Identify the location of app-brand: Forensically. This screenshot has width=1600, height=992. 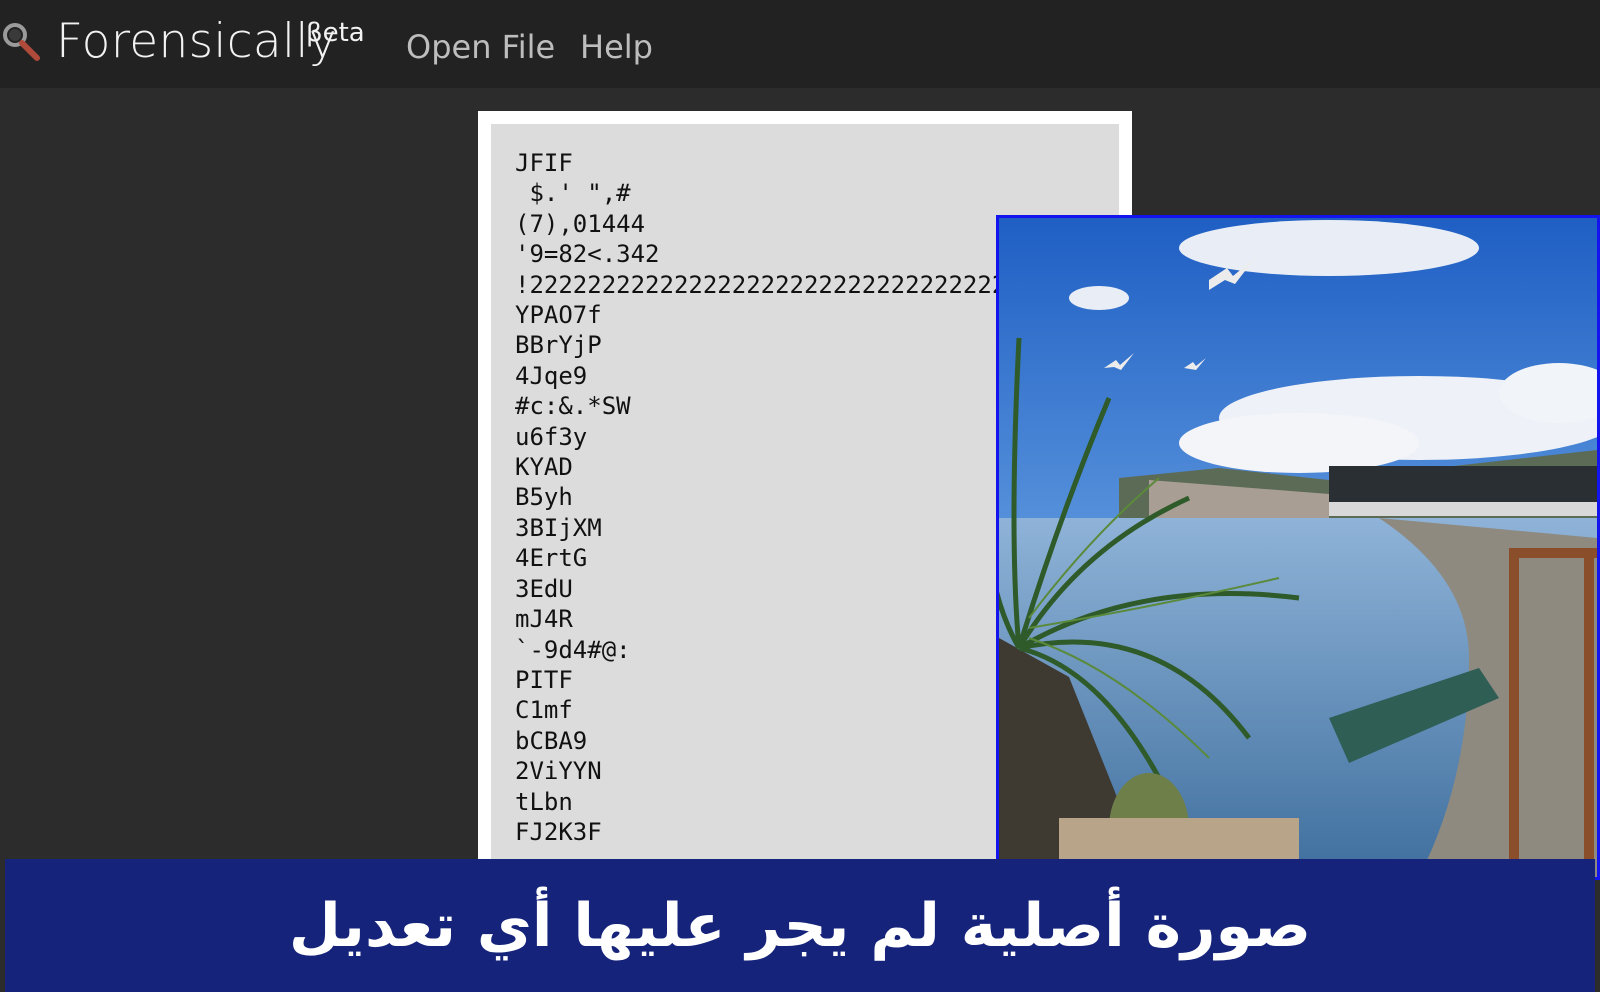
(196, 41).